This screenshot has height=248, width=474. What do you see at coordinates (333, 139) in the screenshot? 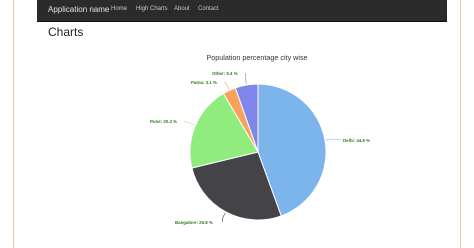
I see `connector-delhi` at bounding box center [333, 139].